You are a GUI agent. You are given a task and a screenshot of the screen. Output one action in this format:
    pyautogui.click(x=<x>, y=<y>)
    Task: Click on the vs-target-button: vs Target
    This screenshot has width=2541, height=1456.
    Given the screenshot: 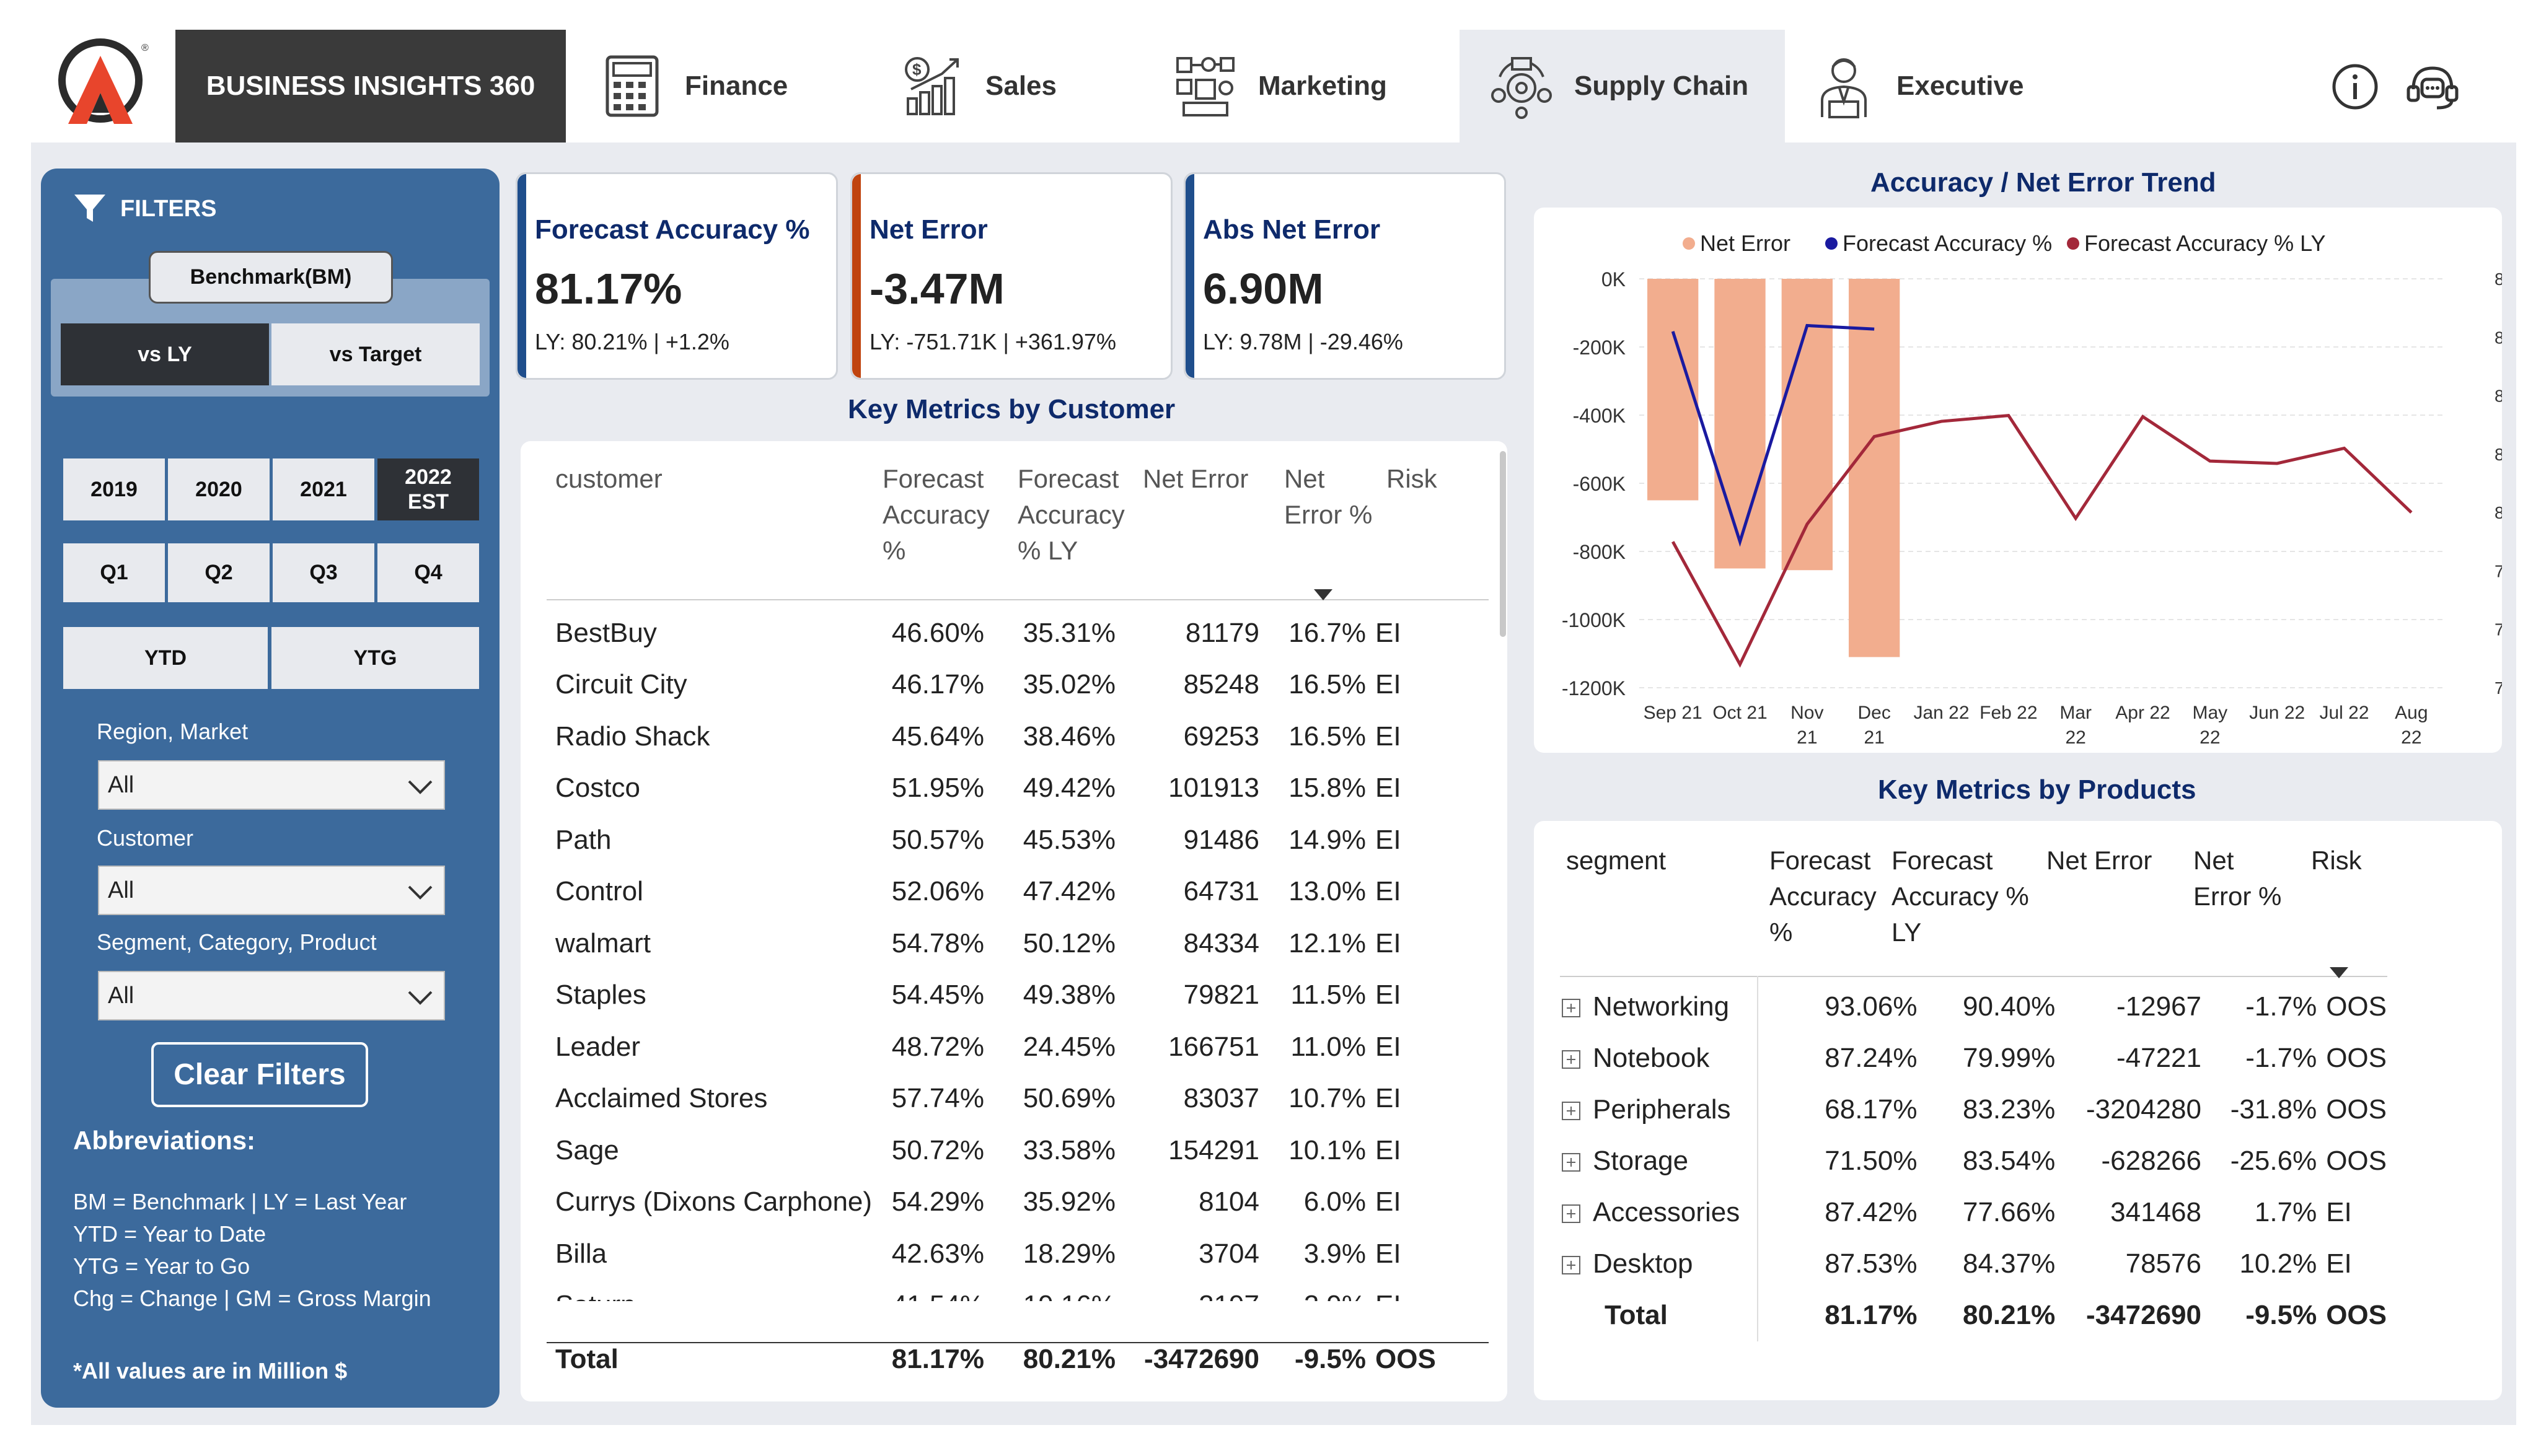 What is the action you would take?
    pyautogui.click(x=375, y=354)
    